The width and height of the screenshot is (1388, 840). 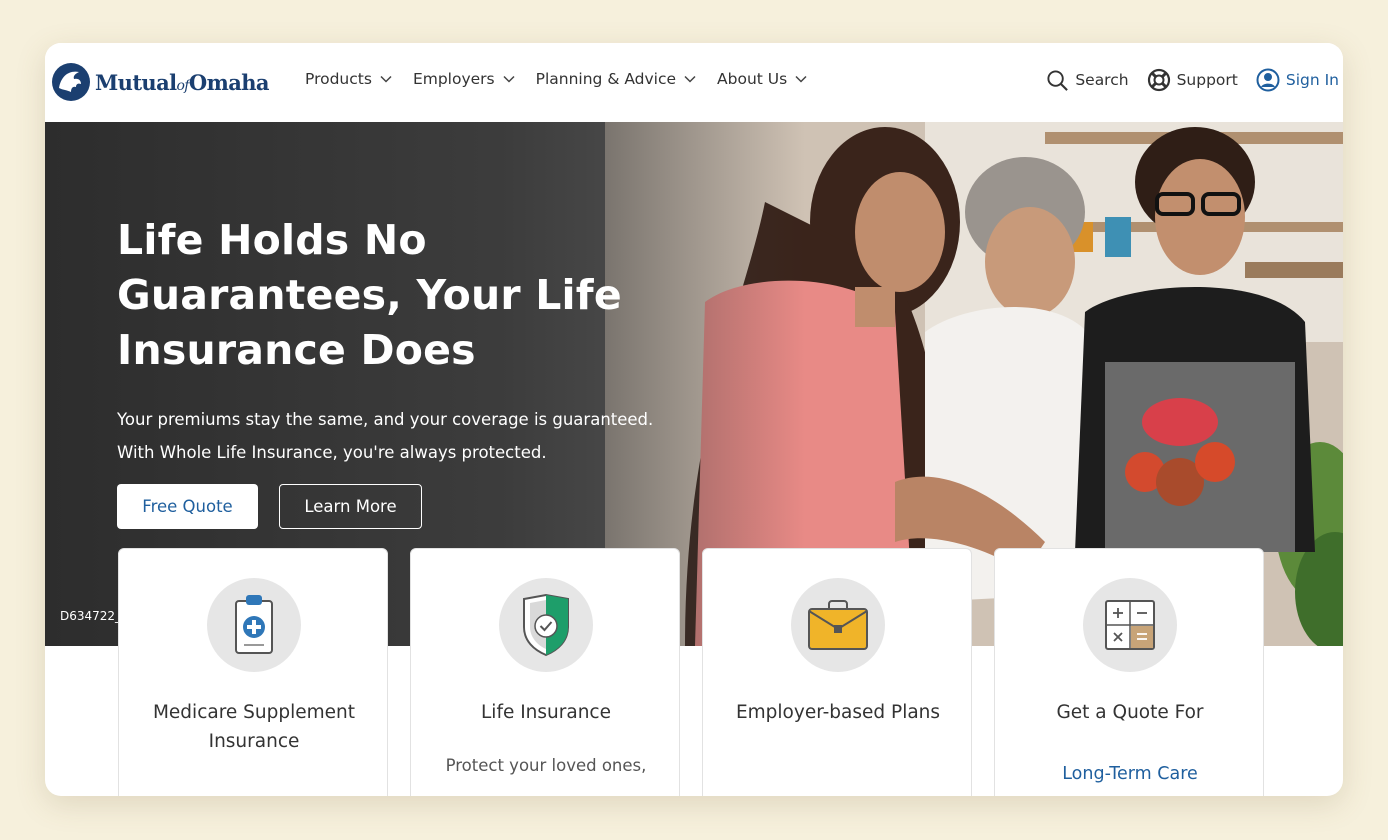 I want to click on sign-in-link: Sign In, so click(x=1297, y=80).